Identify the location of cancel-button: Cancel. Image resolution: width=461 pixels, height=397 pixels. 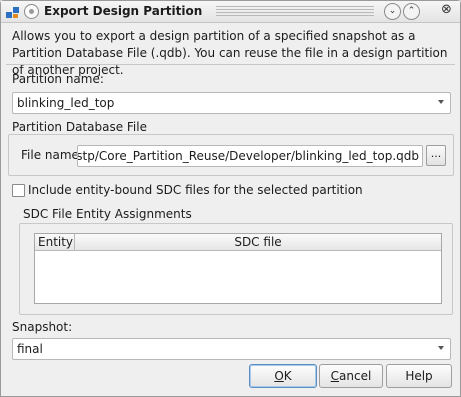
(351, 376).